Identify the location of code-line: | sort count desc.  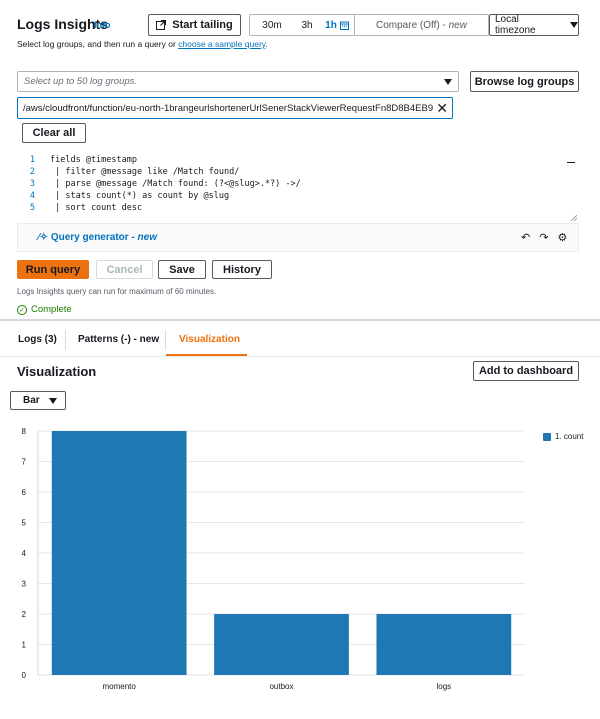
(96, 208).